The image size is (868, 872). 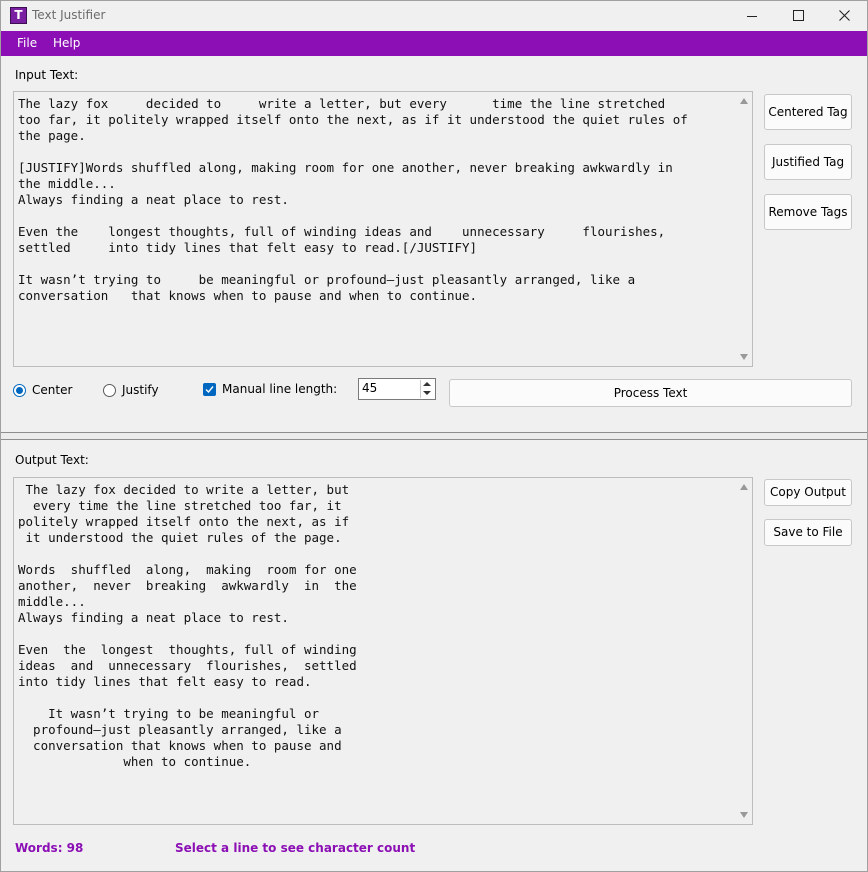 I want to click on output-scrollbar, so click(x=744, y=651).